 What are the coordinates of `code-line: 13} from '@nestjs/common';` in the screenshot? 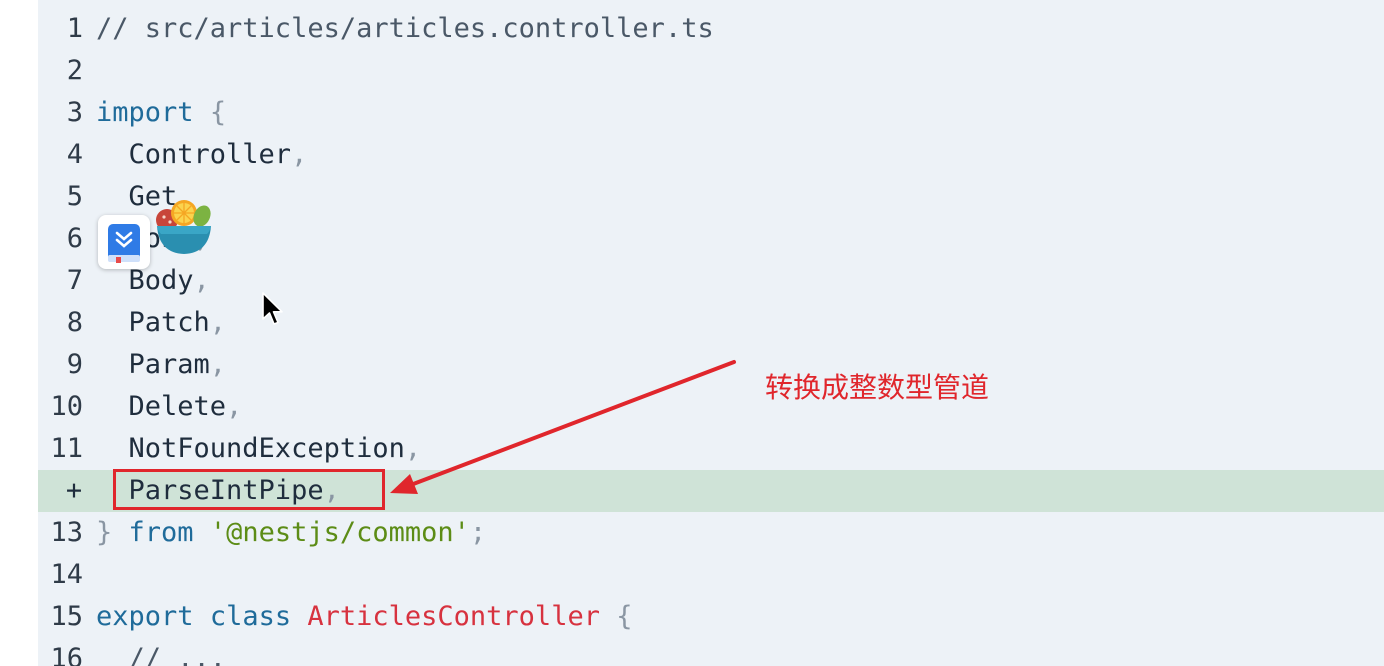 It's located at (711, 533).